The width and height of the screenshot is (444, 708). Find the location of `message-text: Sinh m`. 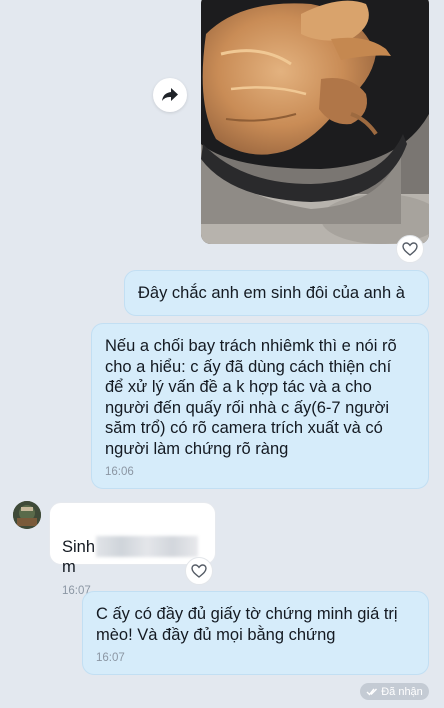

message-text: Sinh m is located at coordinates (132, 546).